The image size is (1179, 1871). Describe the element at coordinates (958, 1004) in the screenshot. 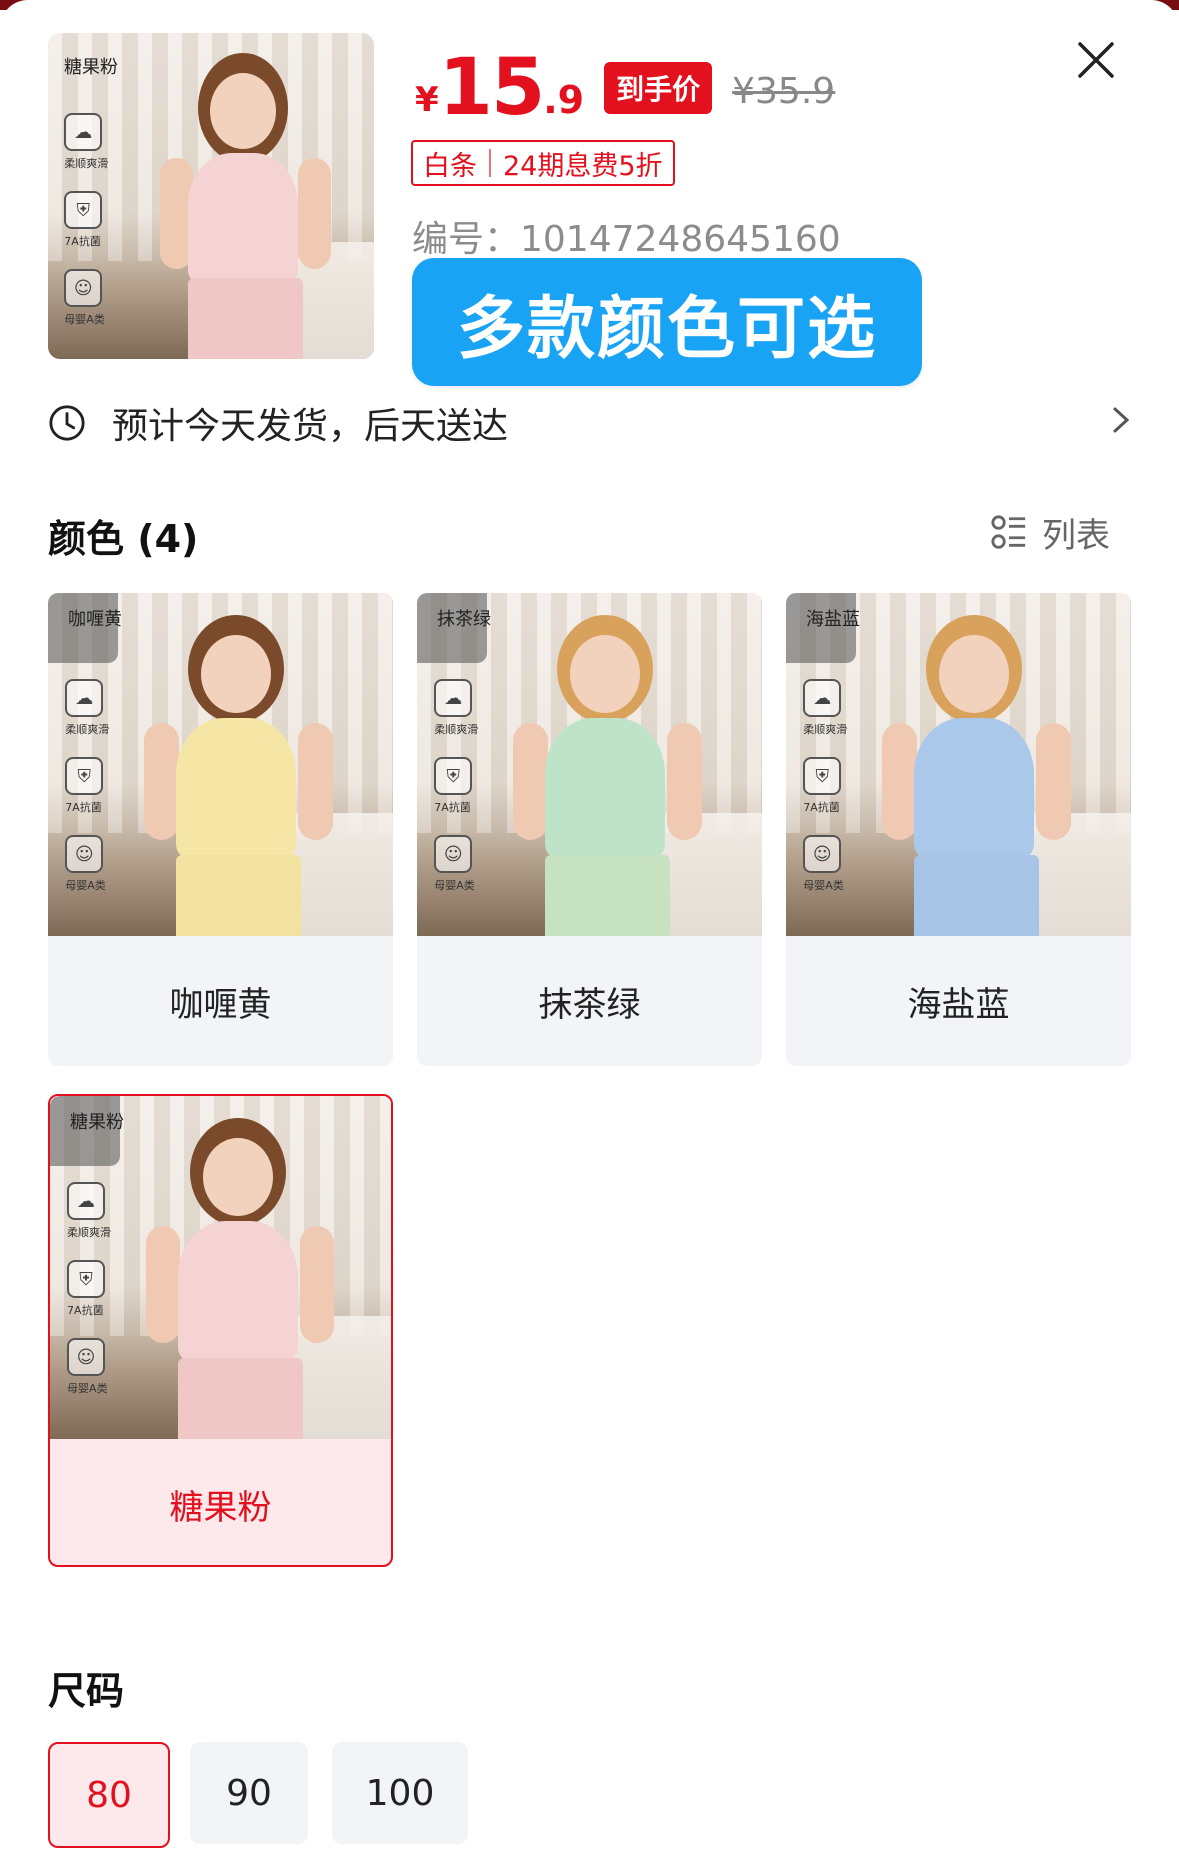

I see `color-option-label: 海盐蓝` at that location.